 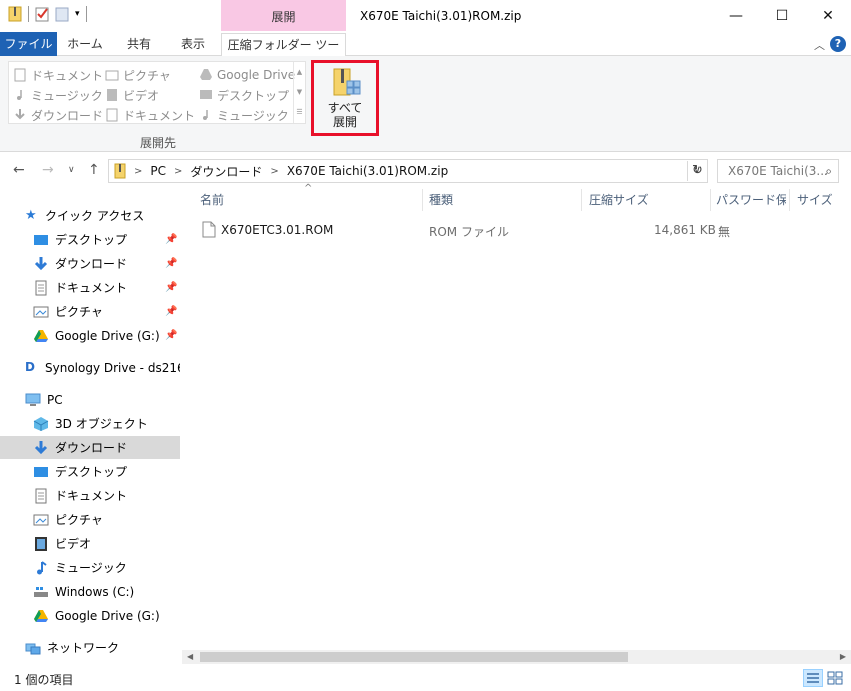 I want to click on nav-pc: PC, so click(x=90, y=399).